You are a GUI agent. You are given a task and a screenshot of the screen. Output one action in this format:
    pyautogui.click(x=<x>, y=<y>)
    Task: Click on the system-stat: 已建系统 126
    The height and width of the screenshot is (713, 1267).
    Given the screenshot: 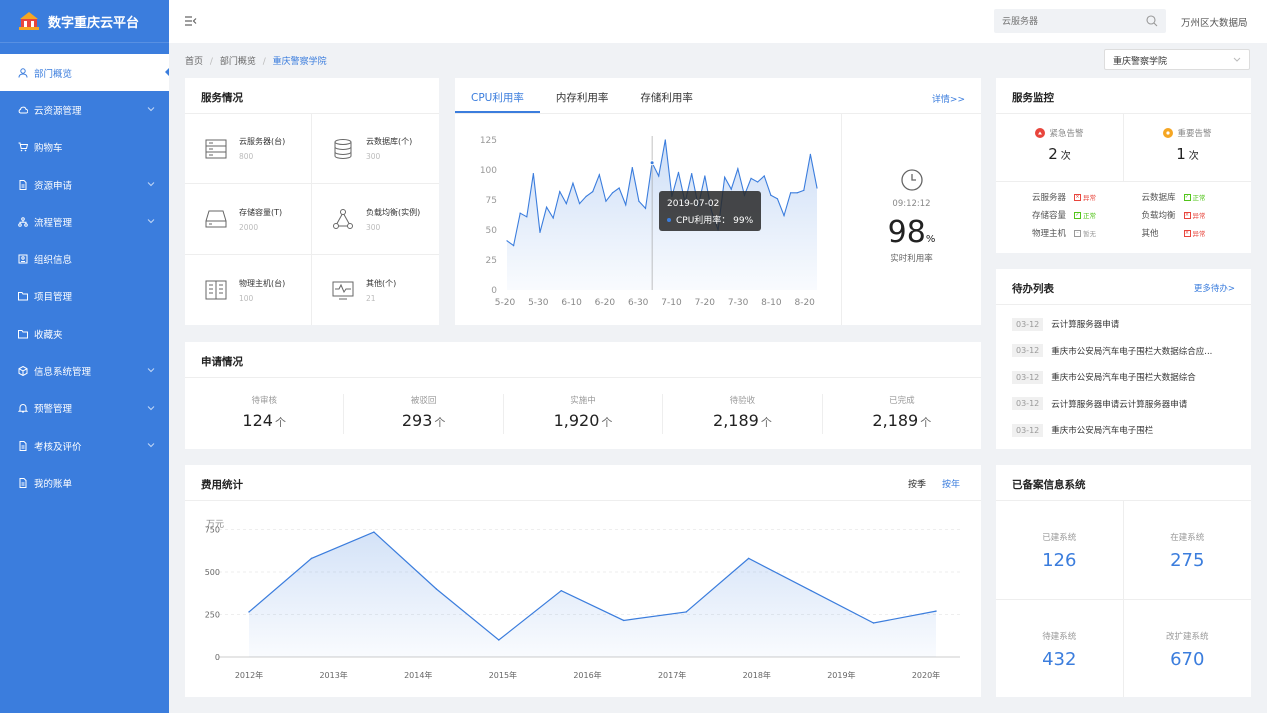 What is the action you would take?
    pyautogui.click(x=1060, y=550)
    